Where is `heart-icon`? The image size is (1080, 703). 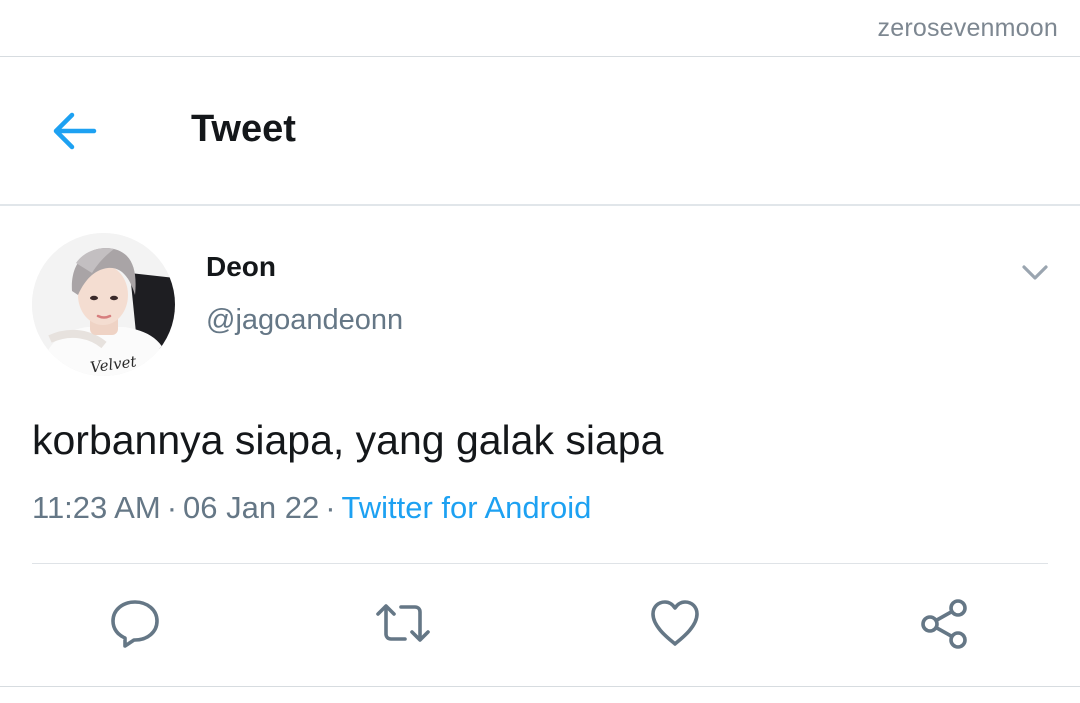
heart-icon is located at coordinates (675, 623).